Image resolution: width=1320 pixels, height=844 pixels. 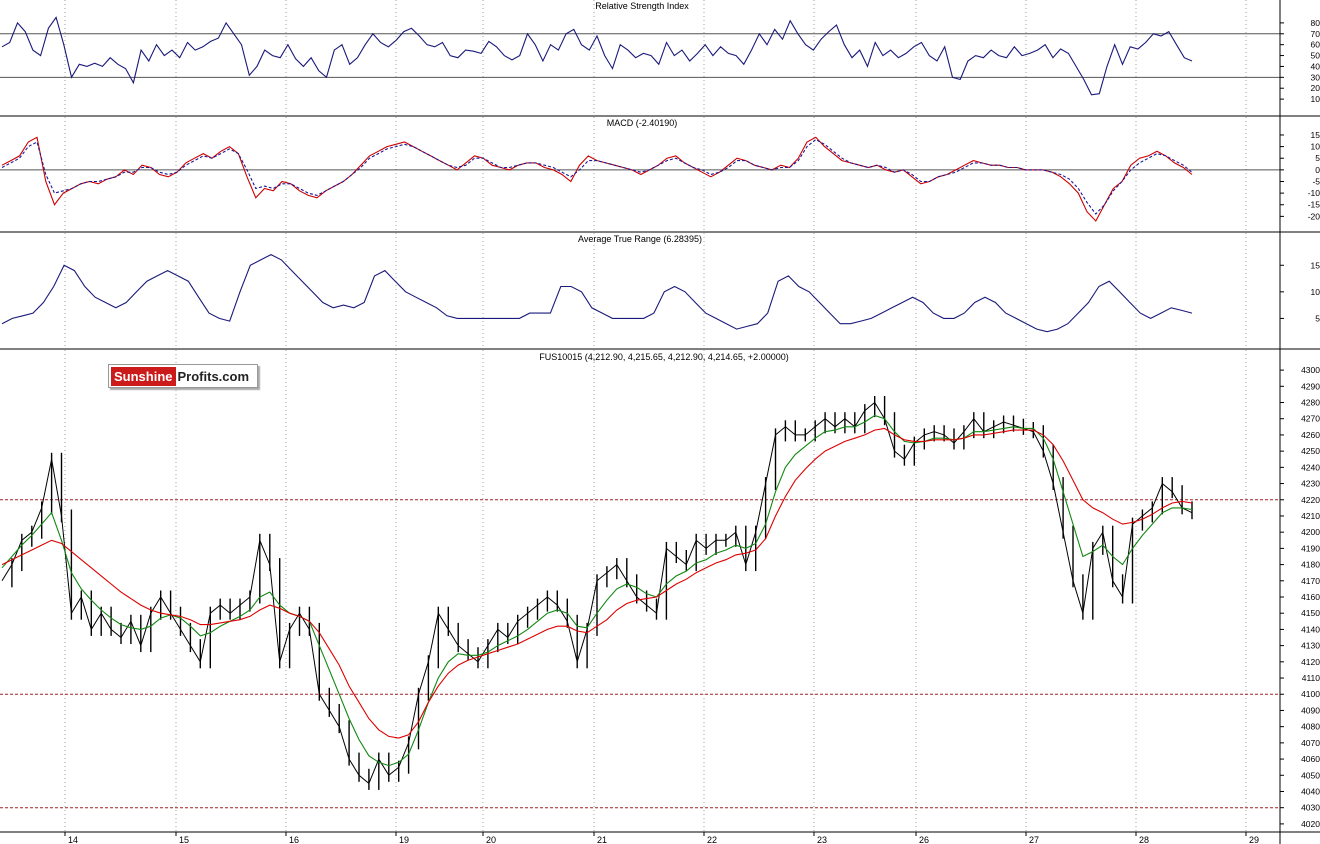 I want to click on y-tick-label: 4120, so click(x=1310, y=662).